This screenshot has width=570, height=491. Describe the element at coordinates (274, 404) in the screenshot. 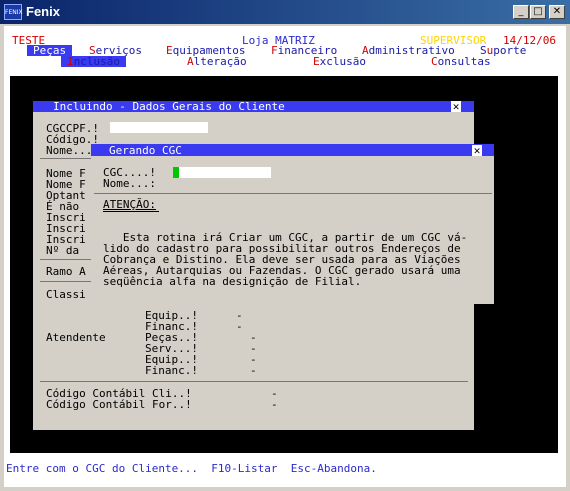

I see `contabil-for-value: -` at that location.